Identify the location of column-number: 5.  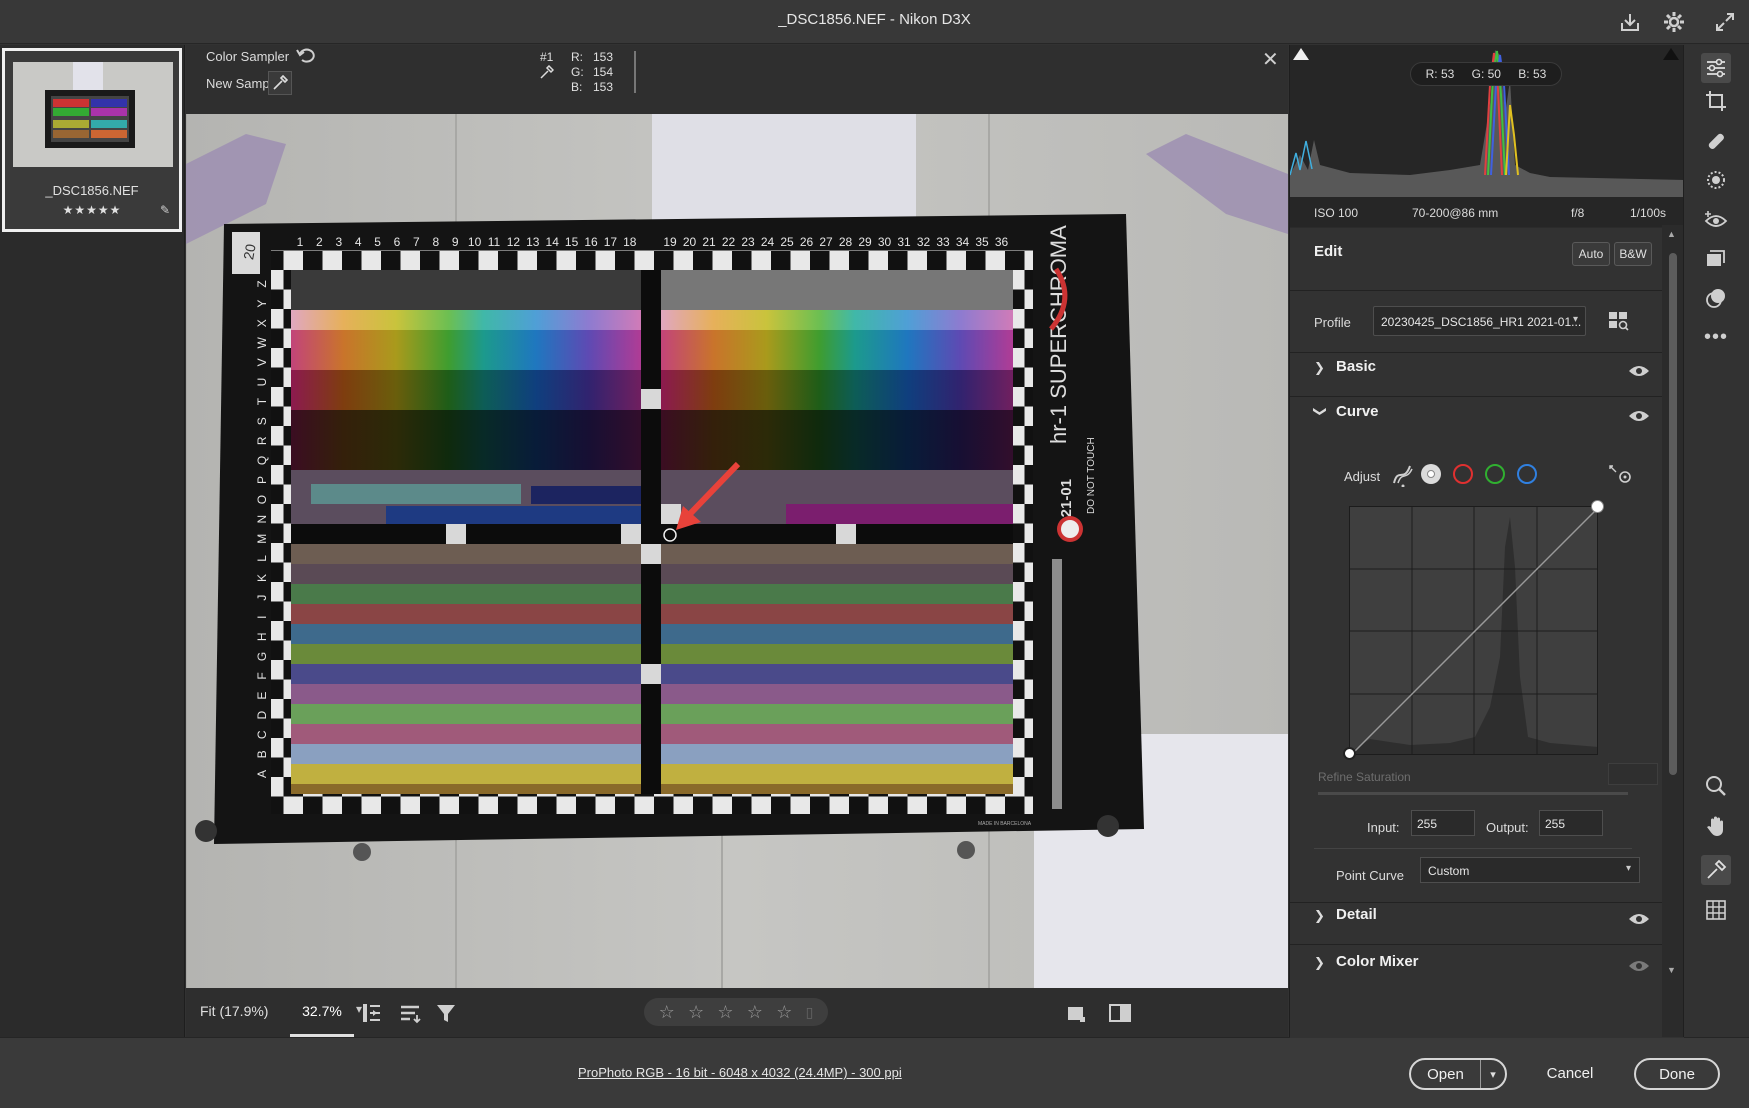
(377, 242).